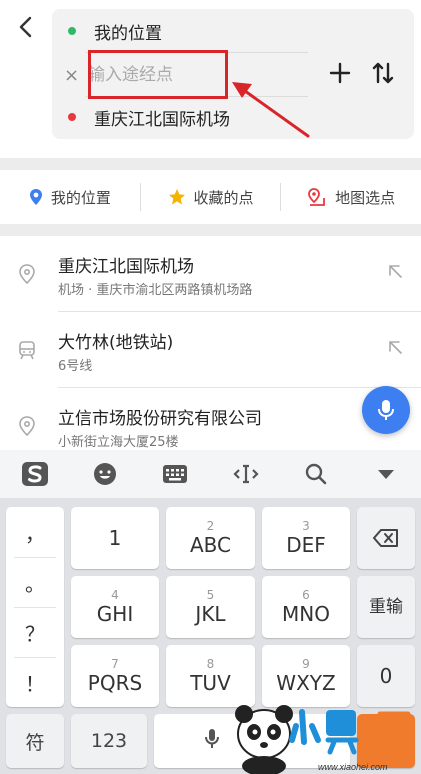  I want to click on key-label: 符, so click(35, 742).